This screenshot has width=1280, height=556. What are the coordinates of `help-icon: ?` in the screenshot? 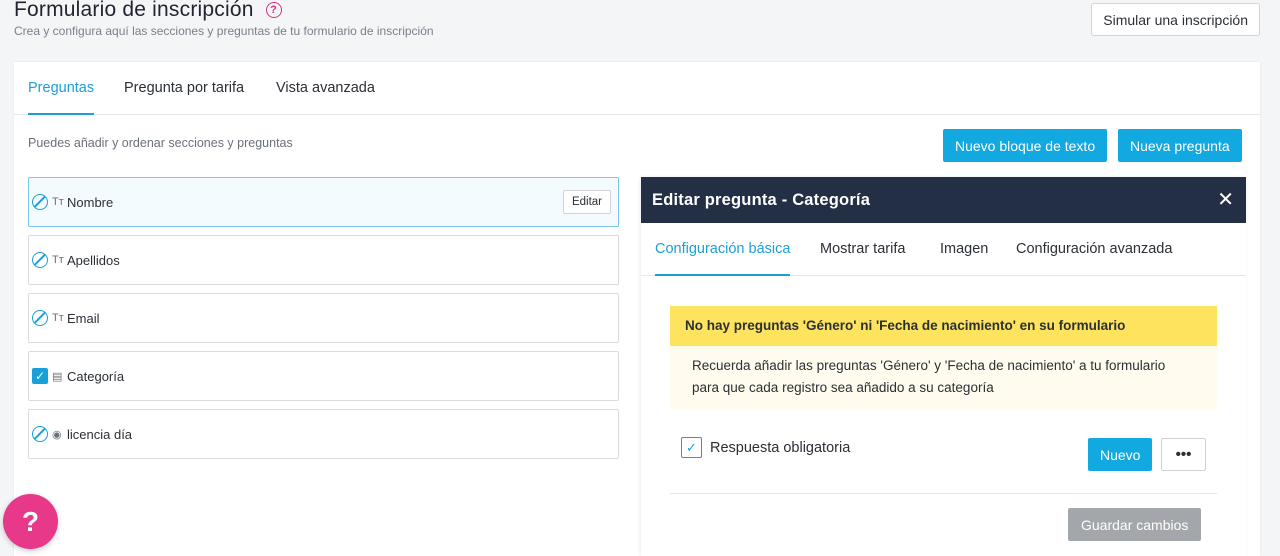 It's located at (273, 10).